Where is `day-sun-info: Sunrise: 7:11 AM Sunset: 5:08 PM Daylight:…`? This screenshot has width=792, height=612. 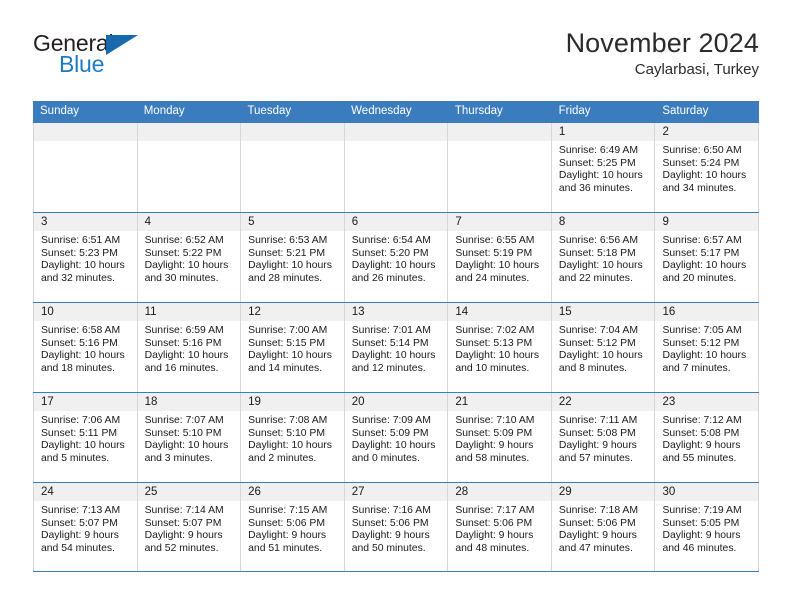
day-sun-info: Sunrise: 7:11 AM Sunset: 5:08 PM Daylight:… is located at coordinates (603, 438).